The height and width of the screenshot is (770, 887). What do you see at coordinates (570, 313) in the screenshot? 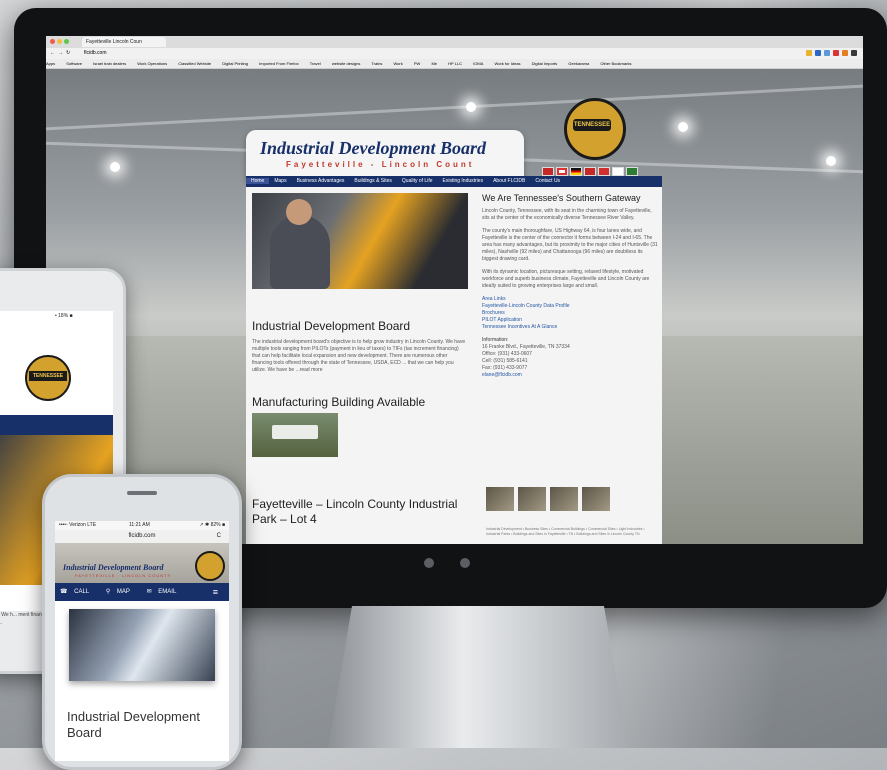
I see `area-link: Brochures` at bounding box center [570, 313].